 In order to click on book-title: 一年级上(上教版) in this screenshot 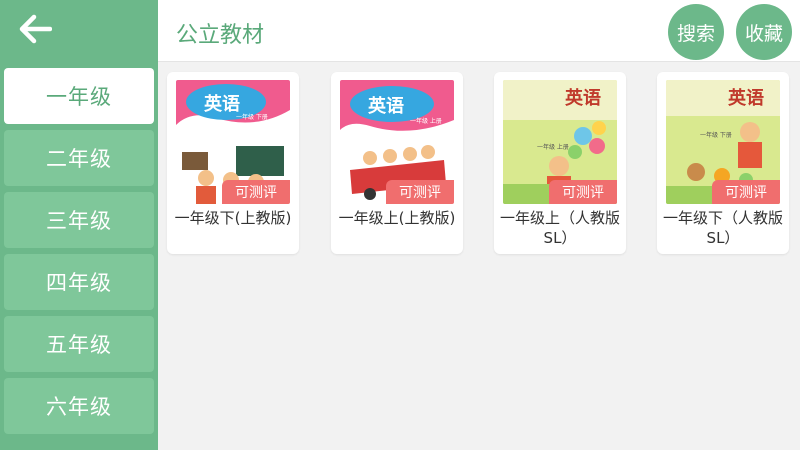, I will do `click(397, 218)`.